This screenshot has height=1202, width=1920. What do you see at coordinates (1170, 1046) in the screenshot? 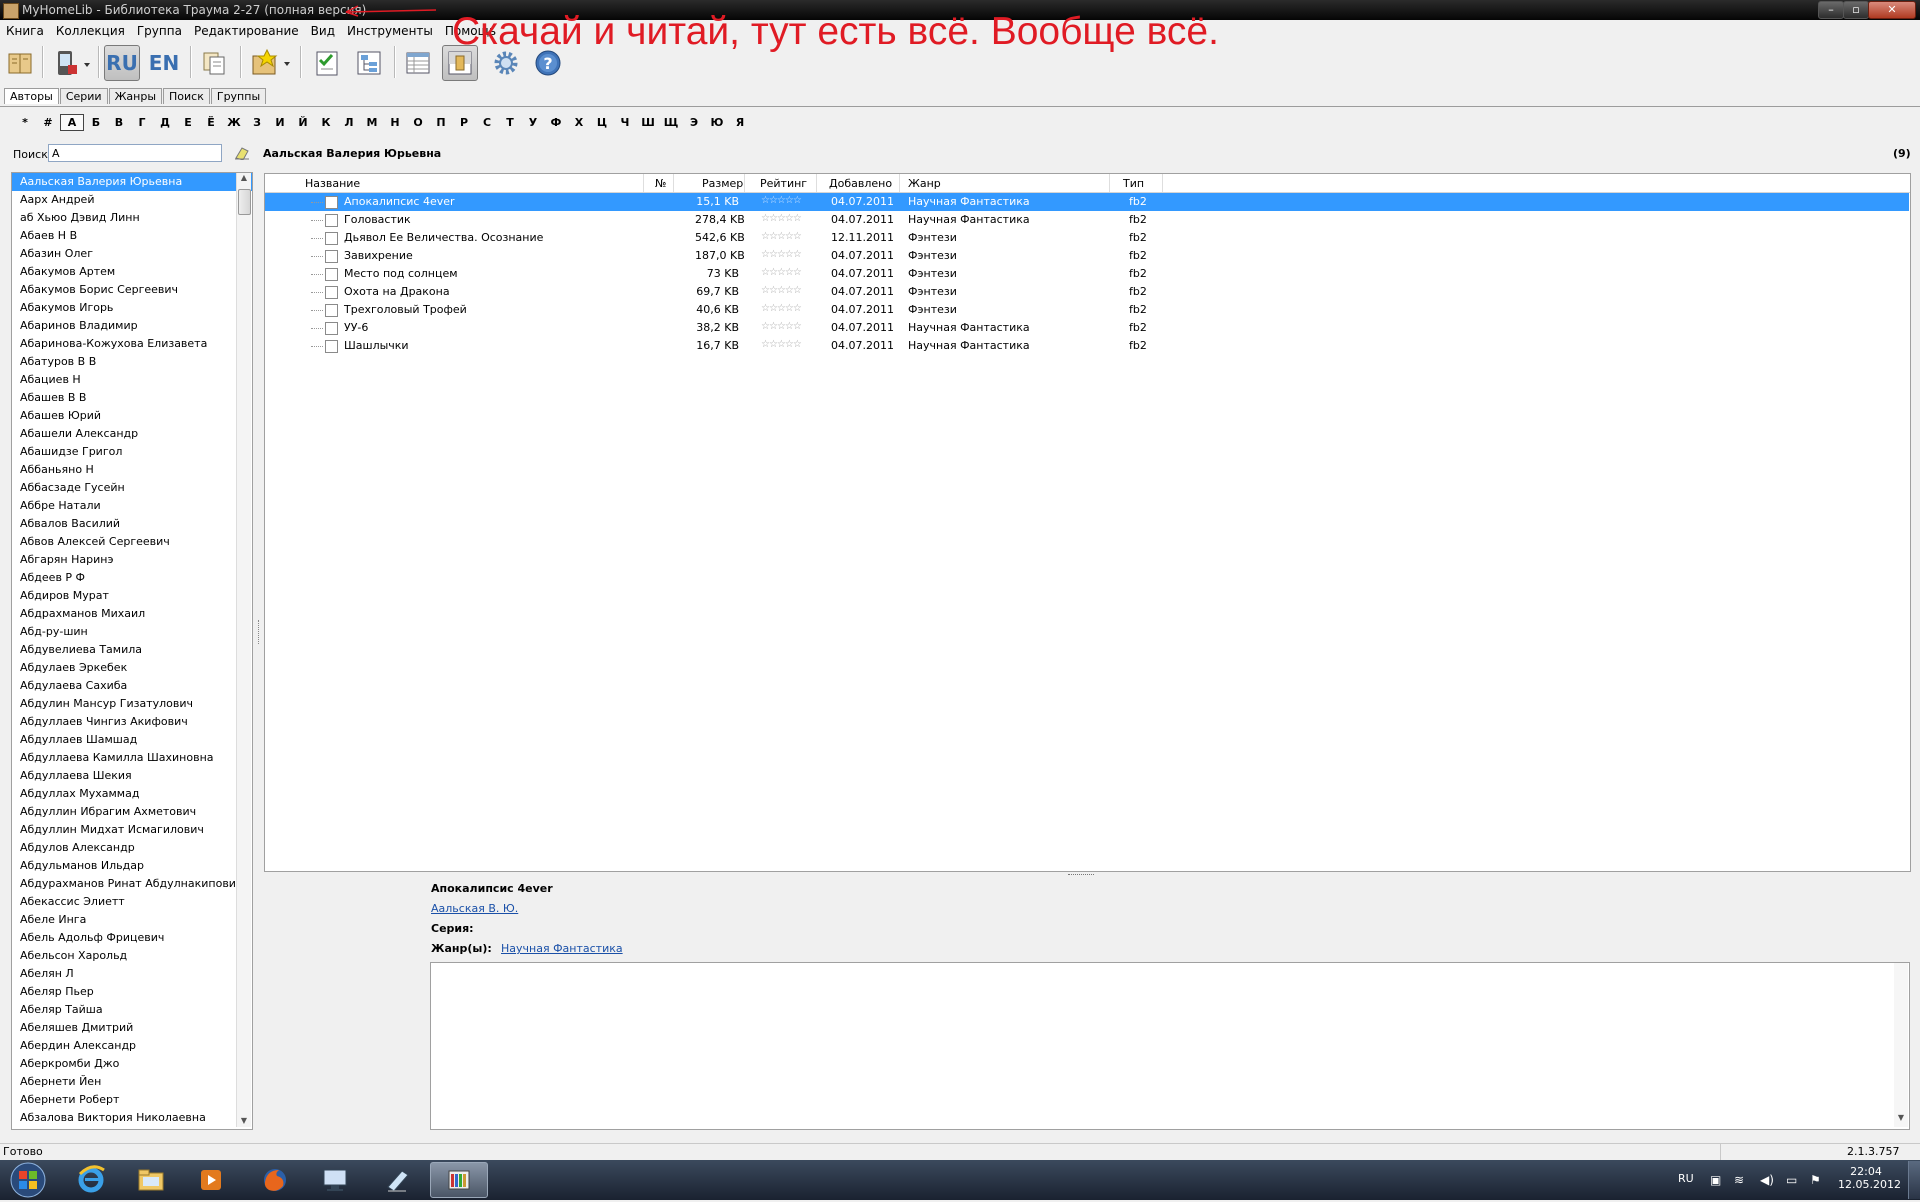
I see `annotation-area` at bounding box center [1170, 1046].